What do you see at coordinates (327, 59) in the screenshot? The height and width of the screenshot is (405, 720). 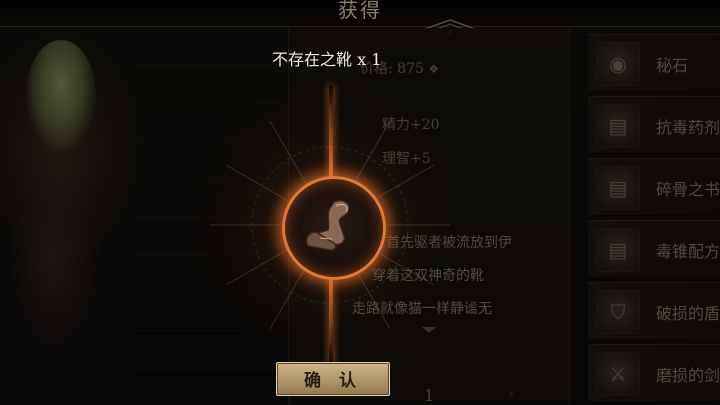 I see `reward-item-name: 不存在之靴 x 1` at bounding box center [327, 59].